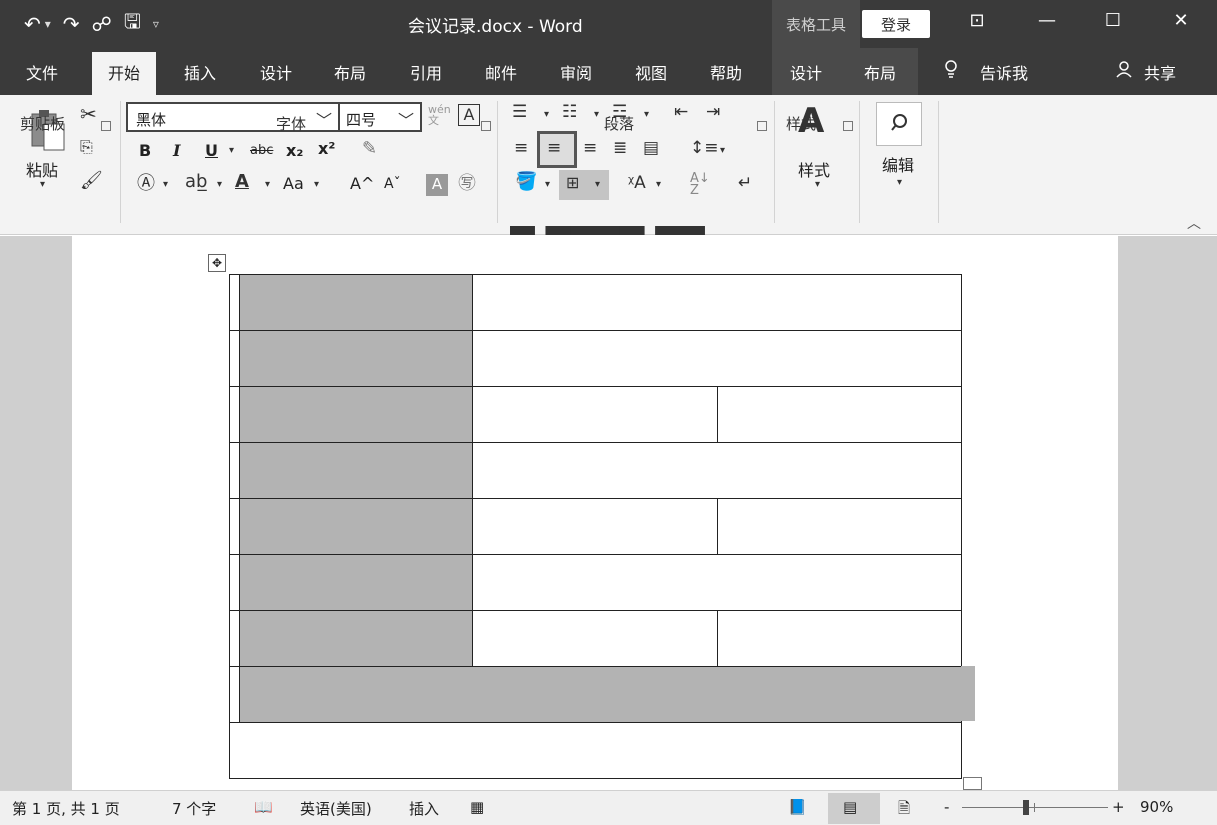 The height and width of the screenshot is (825, 1217). Describe the element at coordinates (1156, 807) in the screenshot. I see `zoom-percent: 90%` at that location.